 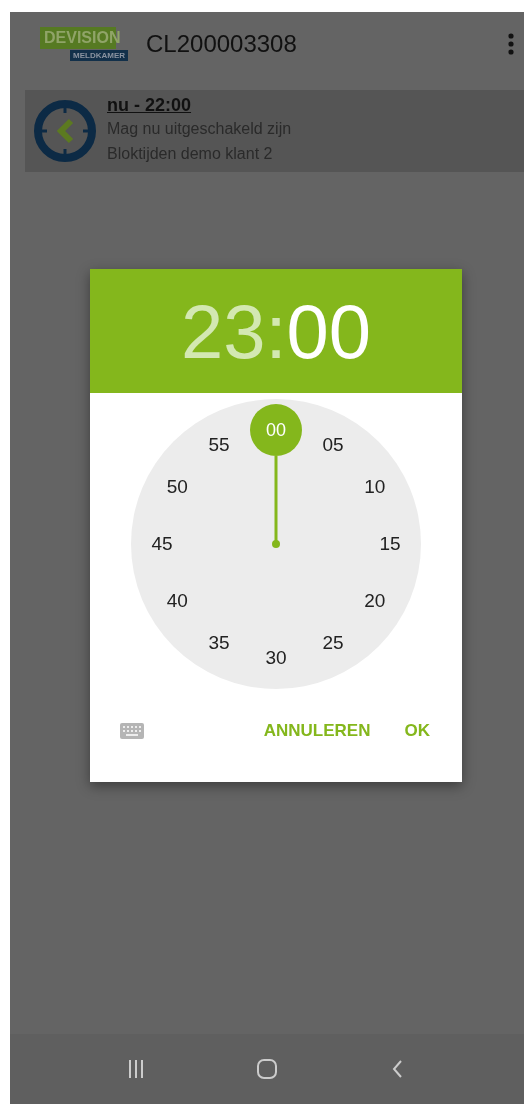 What do you see at coordinates (150, 105) in the screenshot?
I see `schedule-time: nu - 22:00` at bounding box center [150, 105].